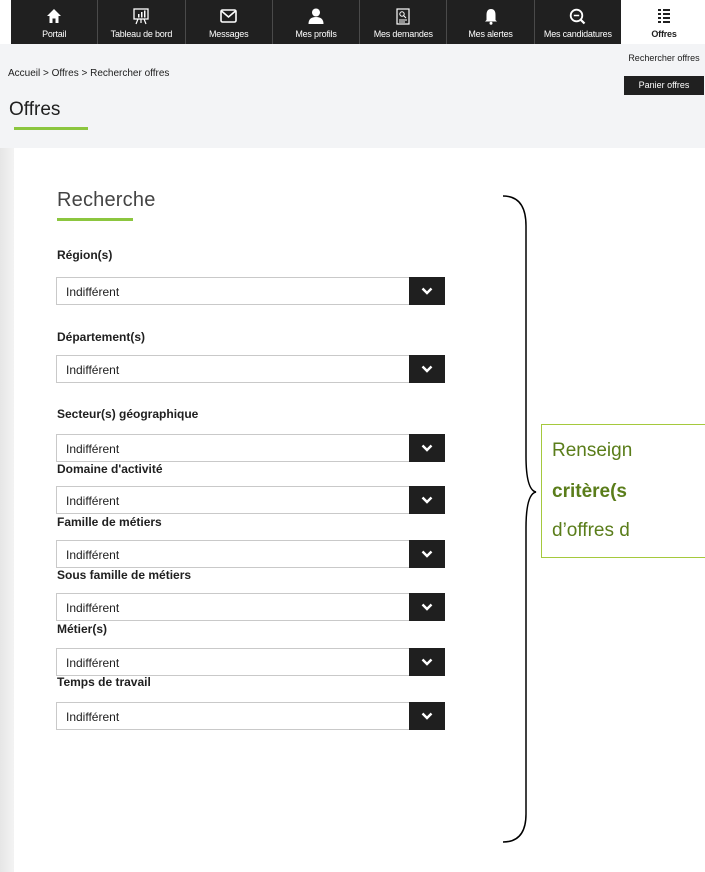 This screenshot has height=872, width=705. I want to click on nav-label: Tableau de bord, so click(141, 34).